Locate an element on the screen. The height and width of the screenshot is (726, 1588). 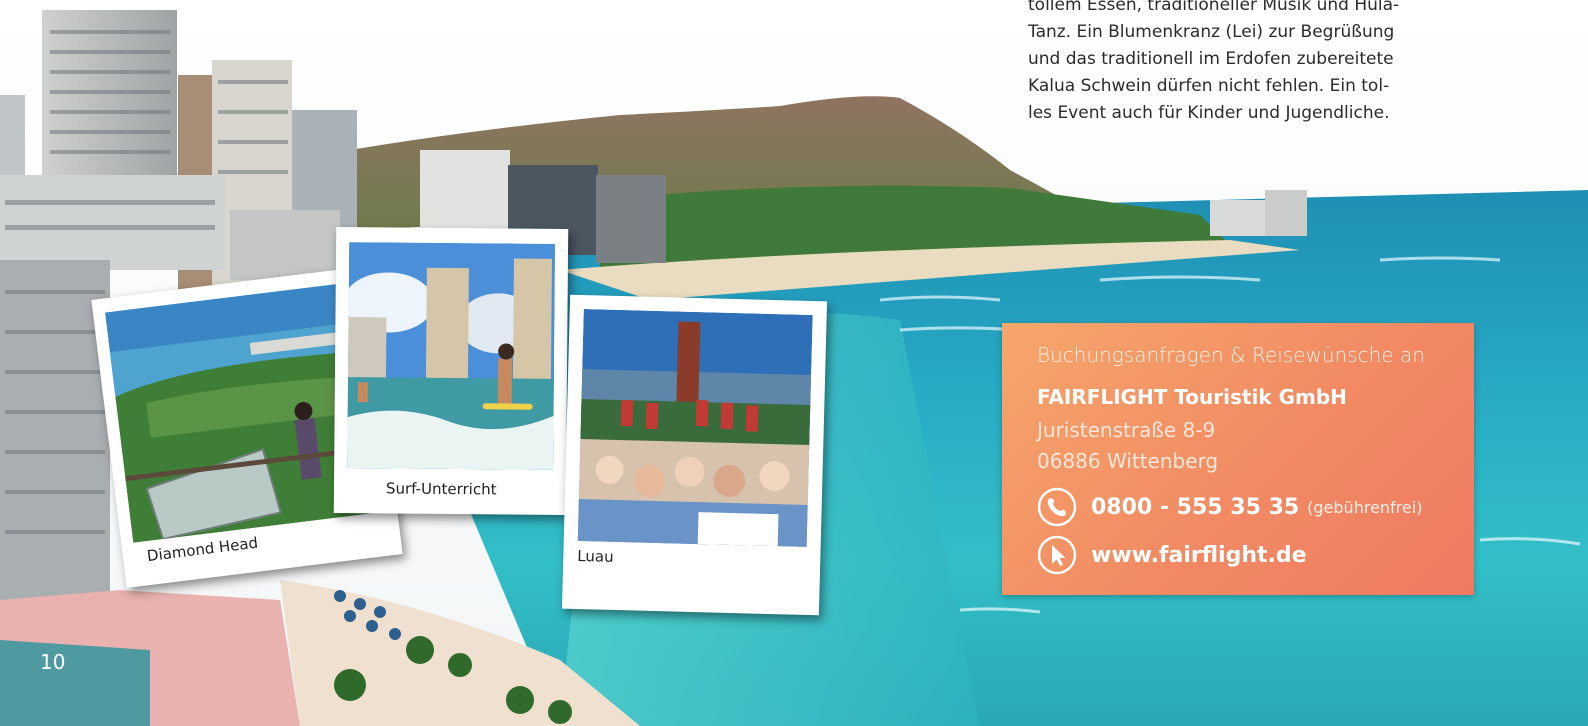
page-number: 10 is located at coordinates (53, 662).